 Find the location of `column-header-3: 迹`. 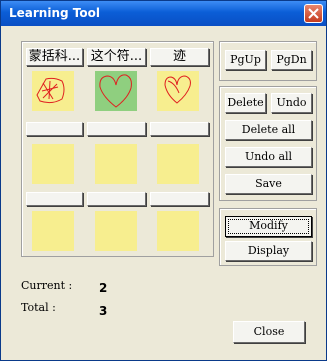

column-header-3: 迹 is located at coordinates (179, 57).